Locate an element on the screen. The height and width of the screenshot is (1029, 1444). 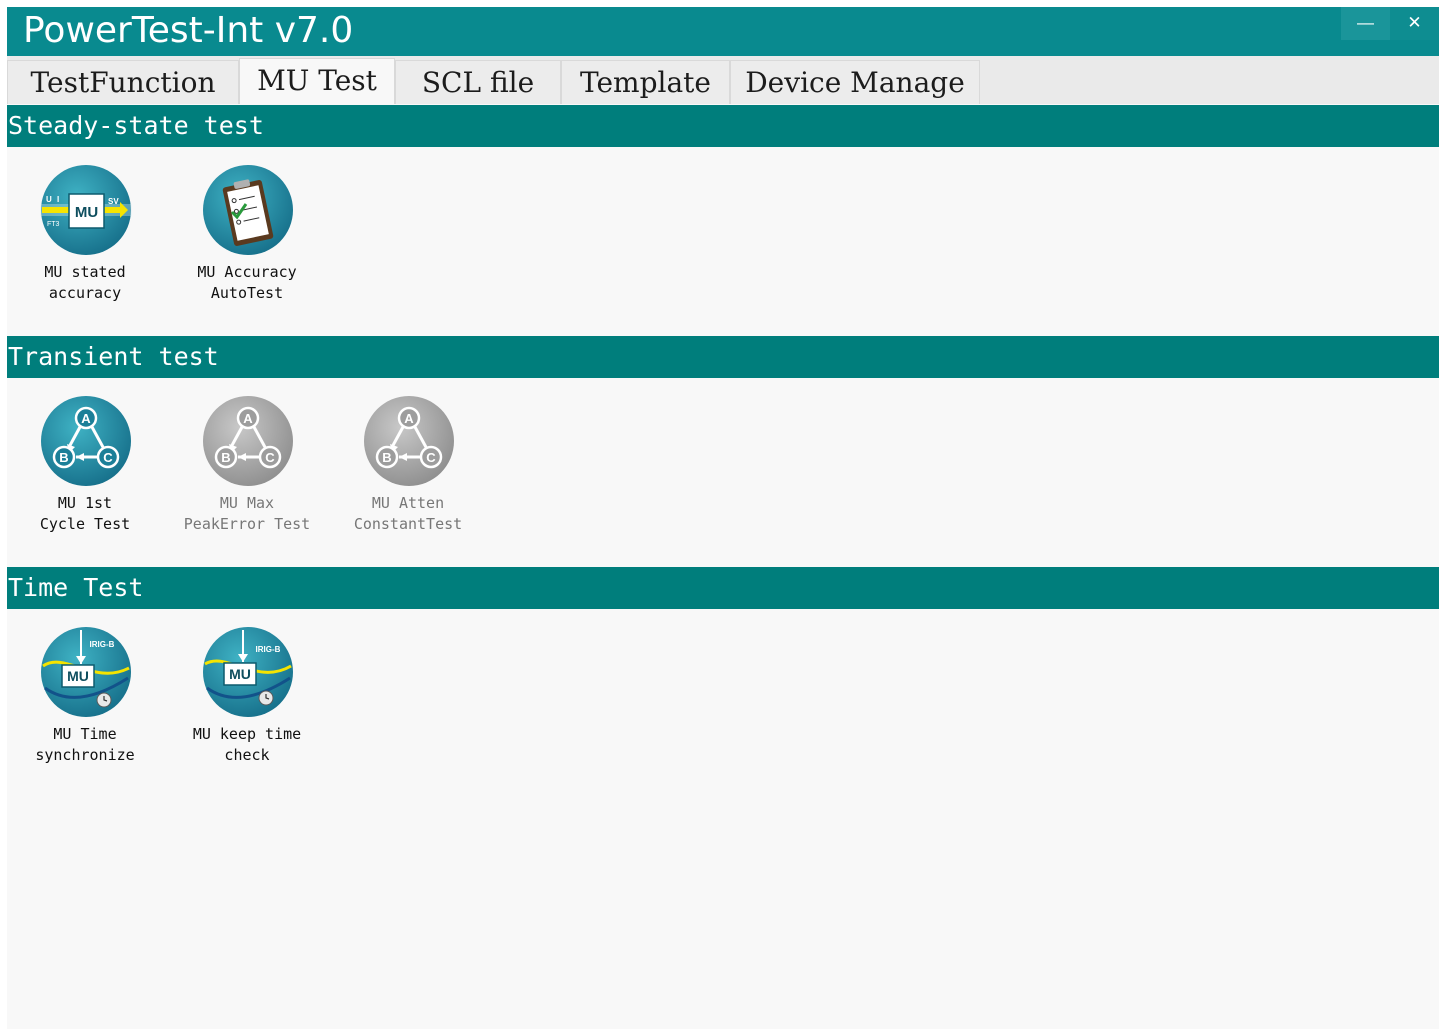
section-title: Steady-state test is located at coordinates (136, 125).